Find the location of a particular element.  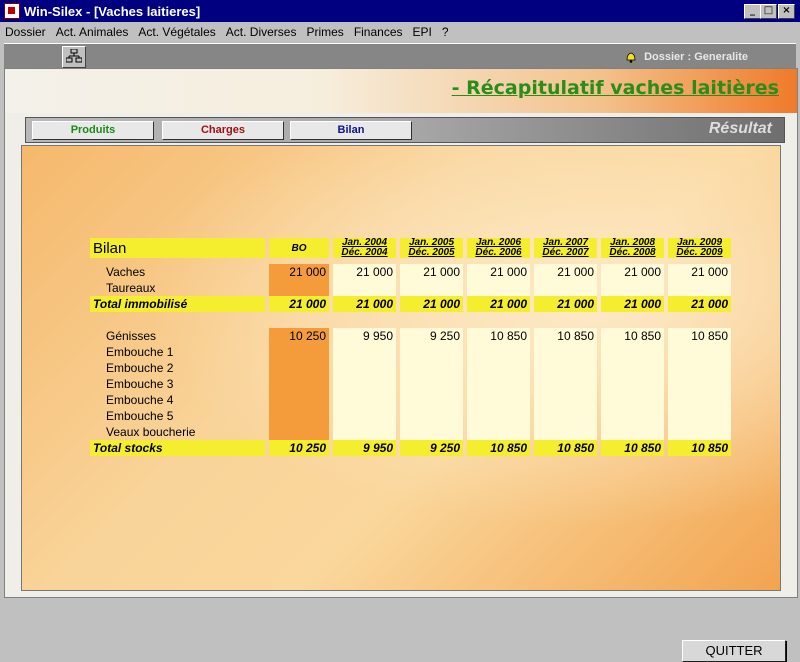

table-row-veaux-boucherie: Veaux boucherie is located at coordinates (410, 432).